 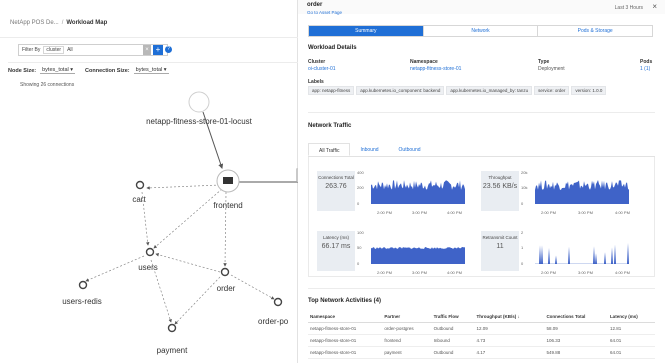 I want to click on stat-value: 66.17 ms, so click(x=336, y=246).